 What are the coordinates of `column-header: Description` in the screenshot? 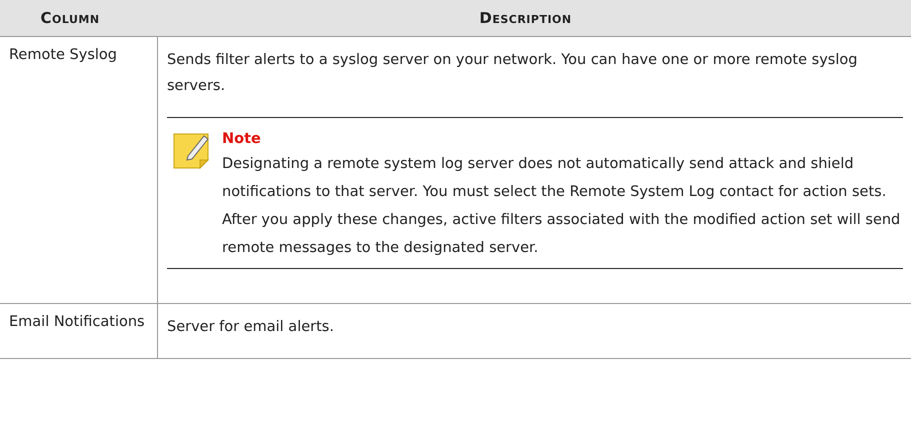 It's located at (525, 18).